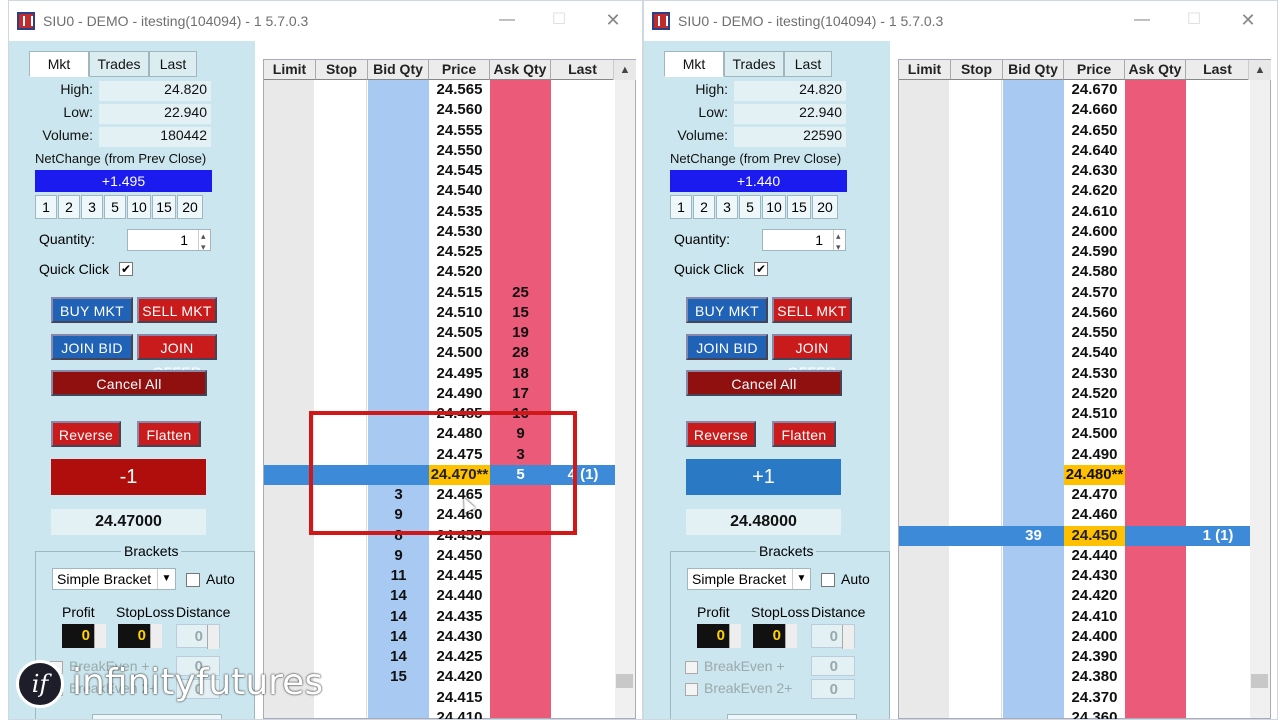 The image size is (1280, 720). I want to click on qty-preset-button: 3, so click(92, 207).